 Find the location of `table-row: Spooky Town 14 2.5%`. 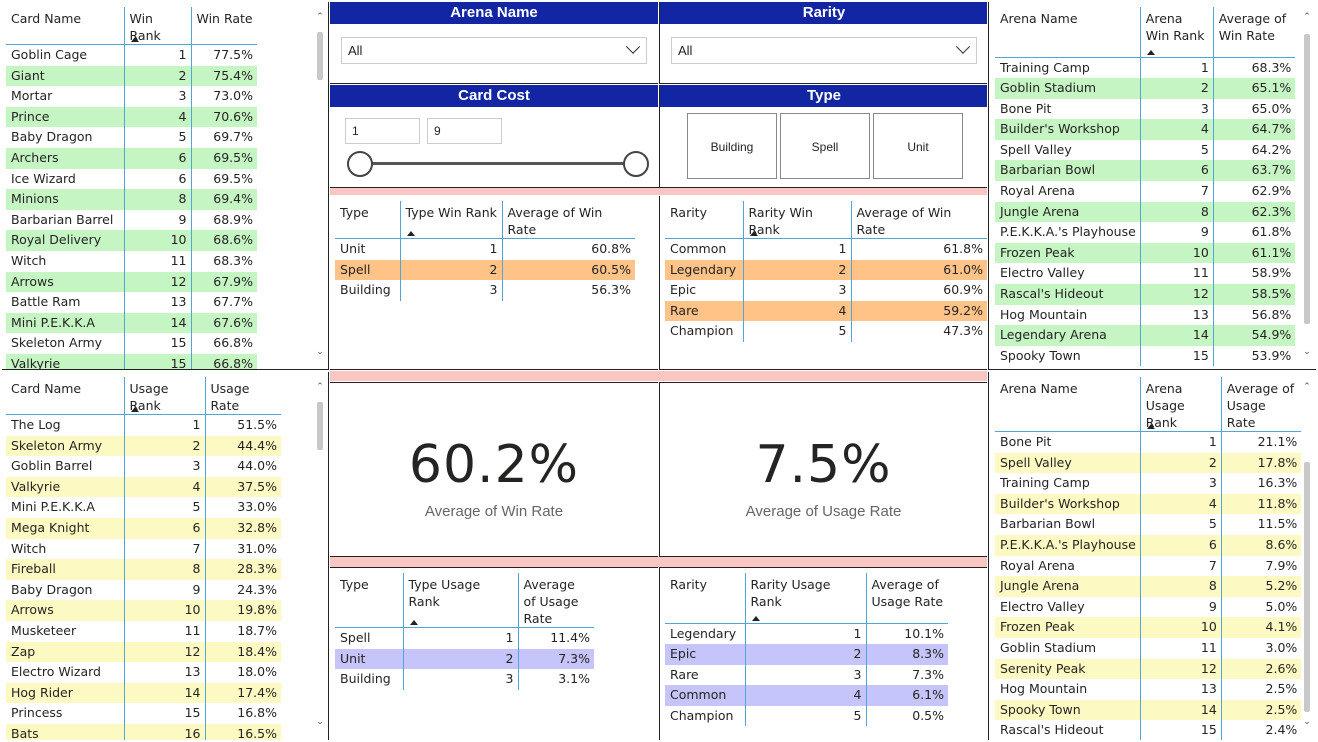

table-row: Spooky Town 14 2.5% is located at coordinates (1148, 710).